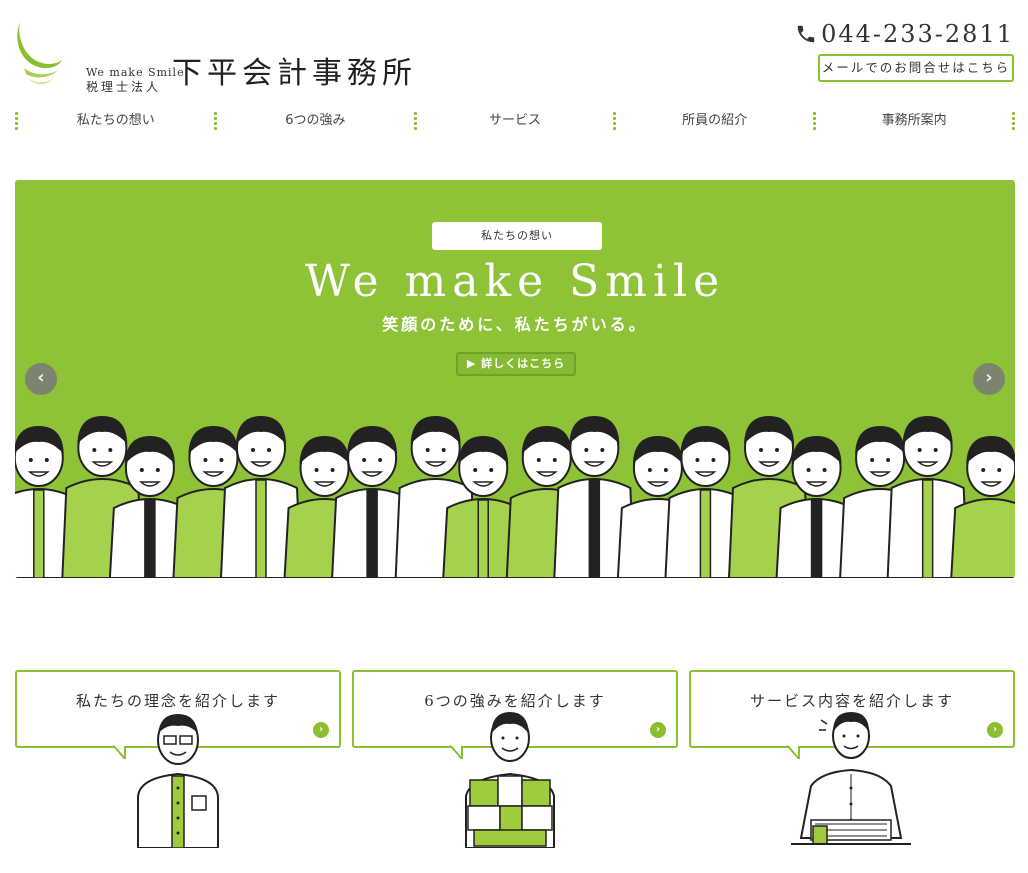  Describe the element at coordinates (316, 121) in the screenshot. I see `nav-item-strengths: 6つの強み` at that location.